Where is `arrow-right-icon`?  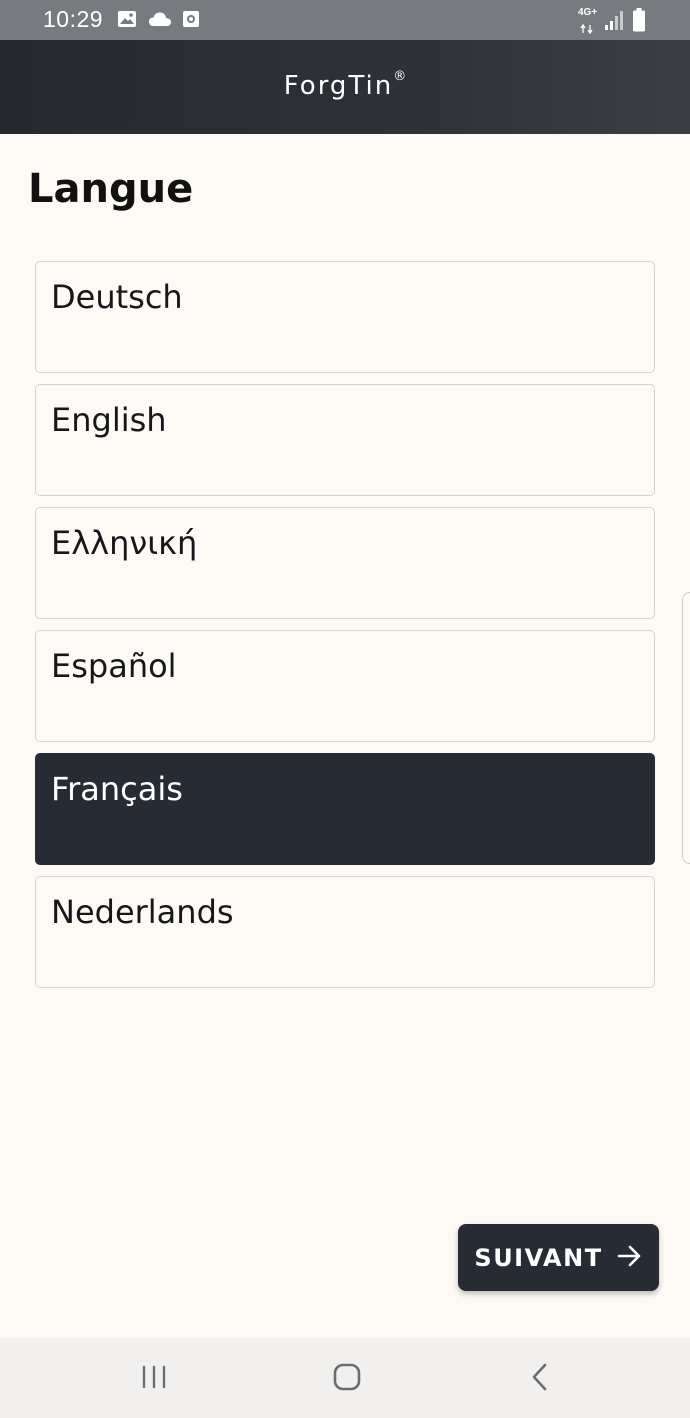
arrow-right-icon is located at coordinates (630, 1258).